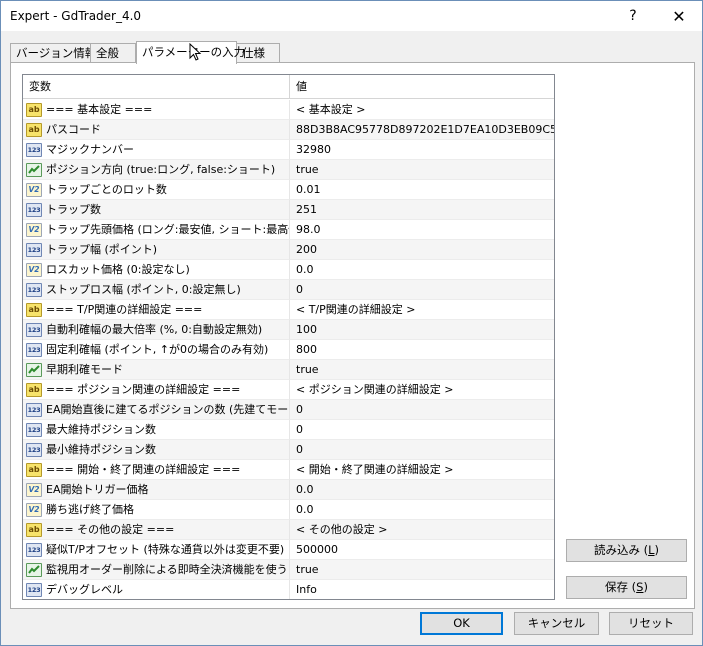  What do you see at coordinates (76, 16) in the screenshot?
I see `window-title: Expert - GdTrader_4.0` at bounding box center [76, 16].